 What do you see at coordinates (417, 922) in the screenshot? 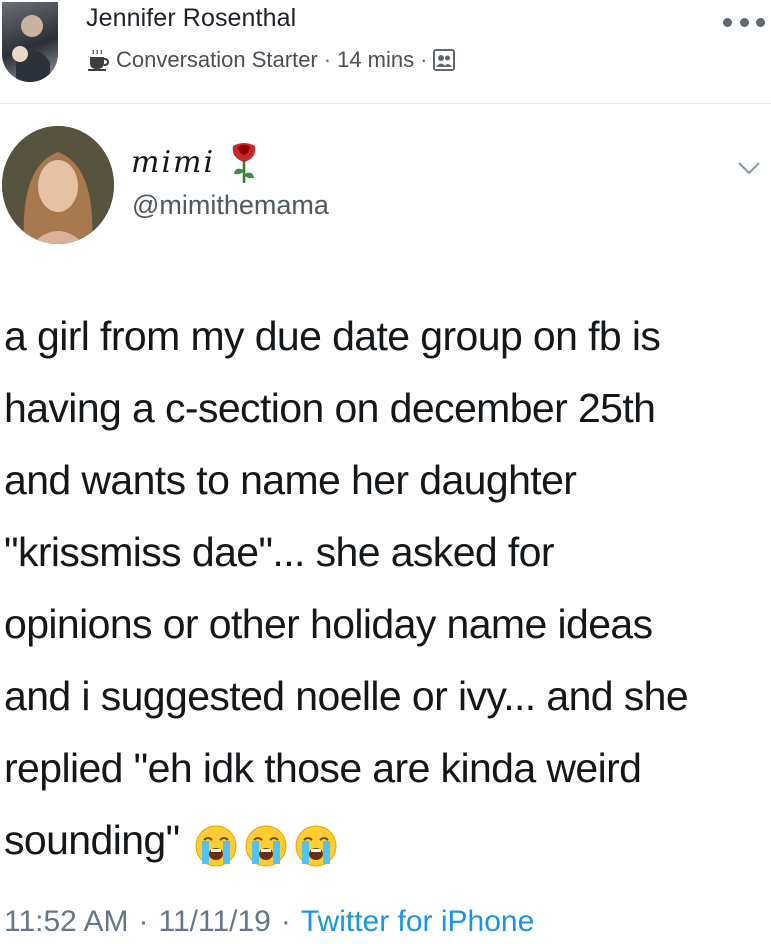
I see `tweet-source-link: Twitter for iPhone` at bounding box center [417, 922].